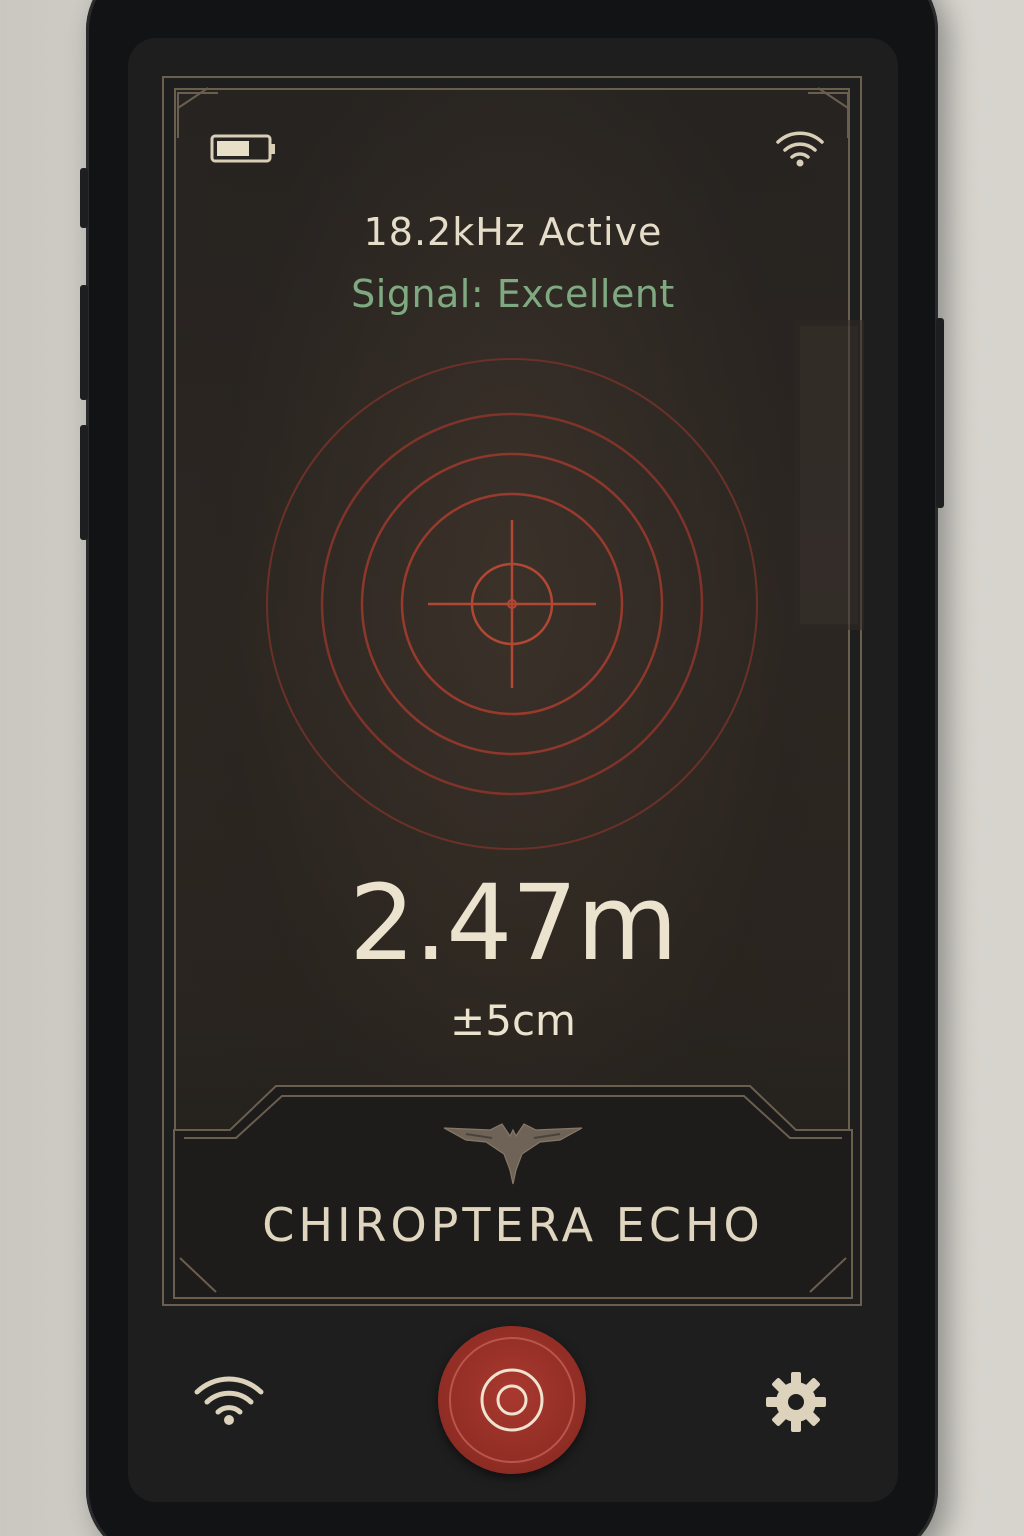 This screenshot has width=1024, height=1536. I want to click on frequency-status: 18.2kHz Active, so click(513, 232).